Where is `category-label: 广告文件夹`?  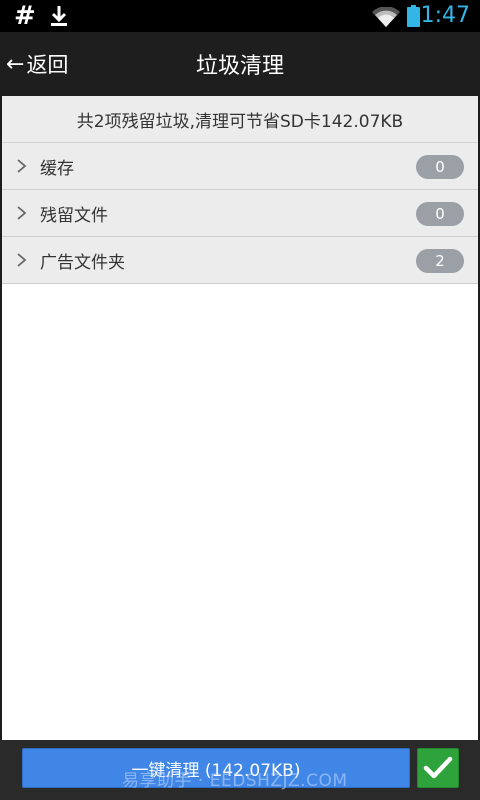 category-label: 广告文件夹 is located at coordinates (82, 262).